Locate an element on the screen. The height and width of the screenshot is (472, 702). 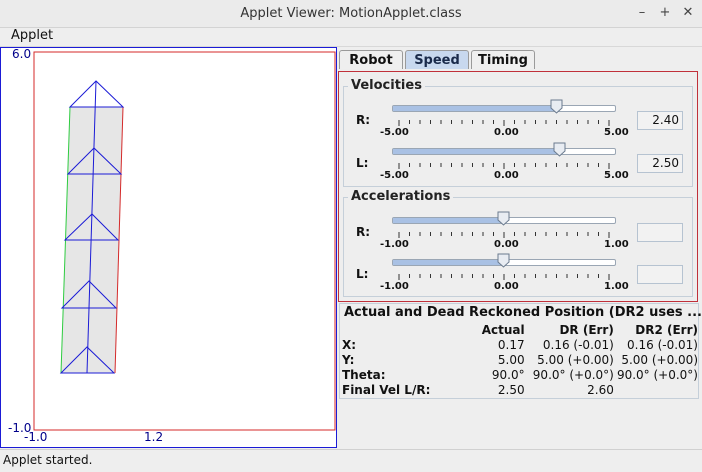
accelerations-group: Accelerations R: -1.00 0.00 1.00 L: -1.0 is located at coordinates (518, 243).